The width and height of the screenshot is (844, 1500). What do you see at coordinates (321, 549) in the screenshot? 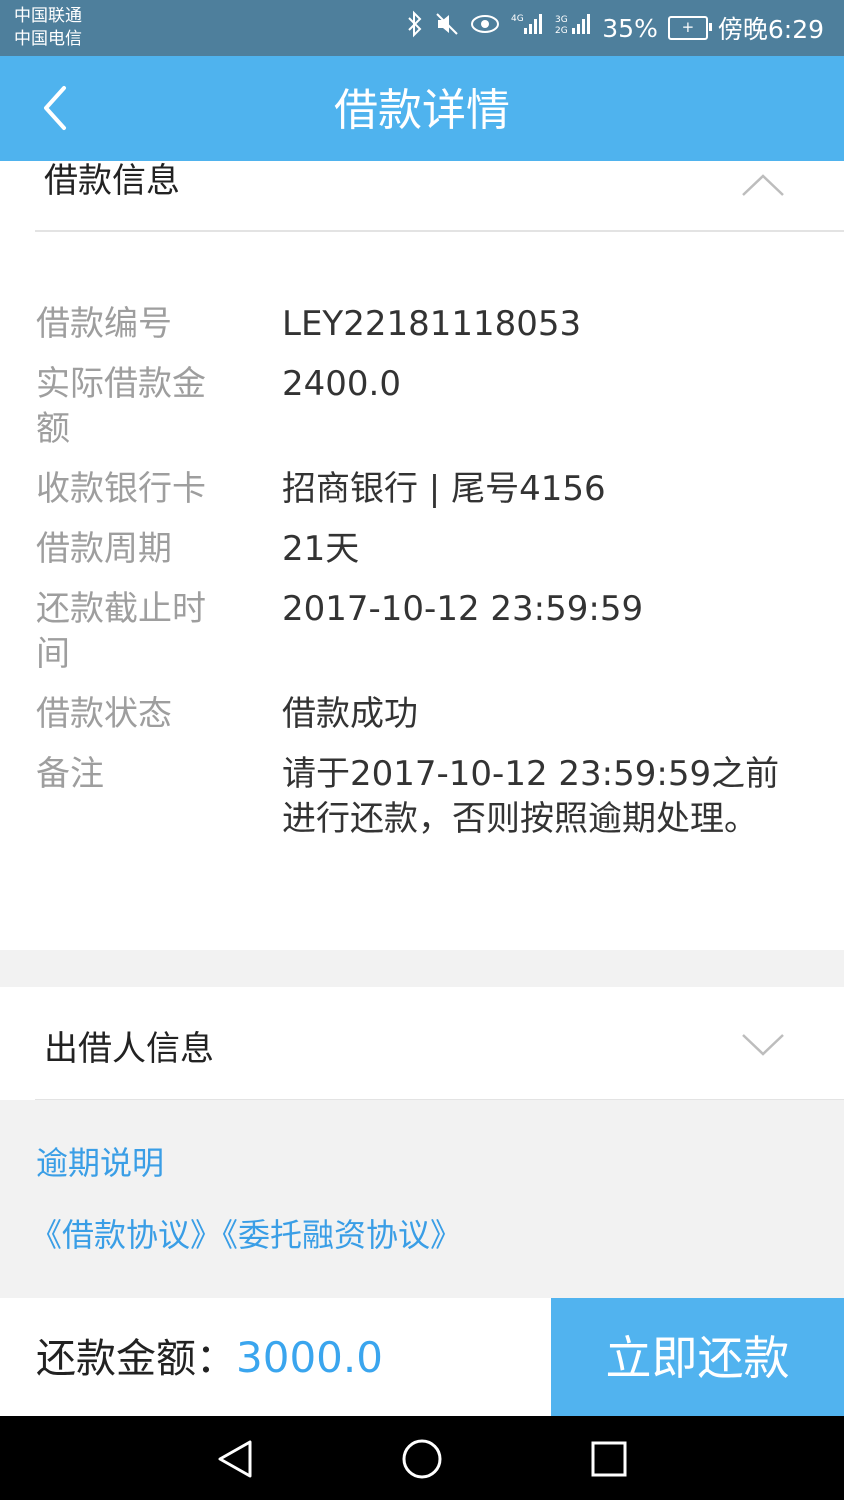
I see `row-value: 21天` at bounding box center [321, 549].